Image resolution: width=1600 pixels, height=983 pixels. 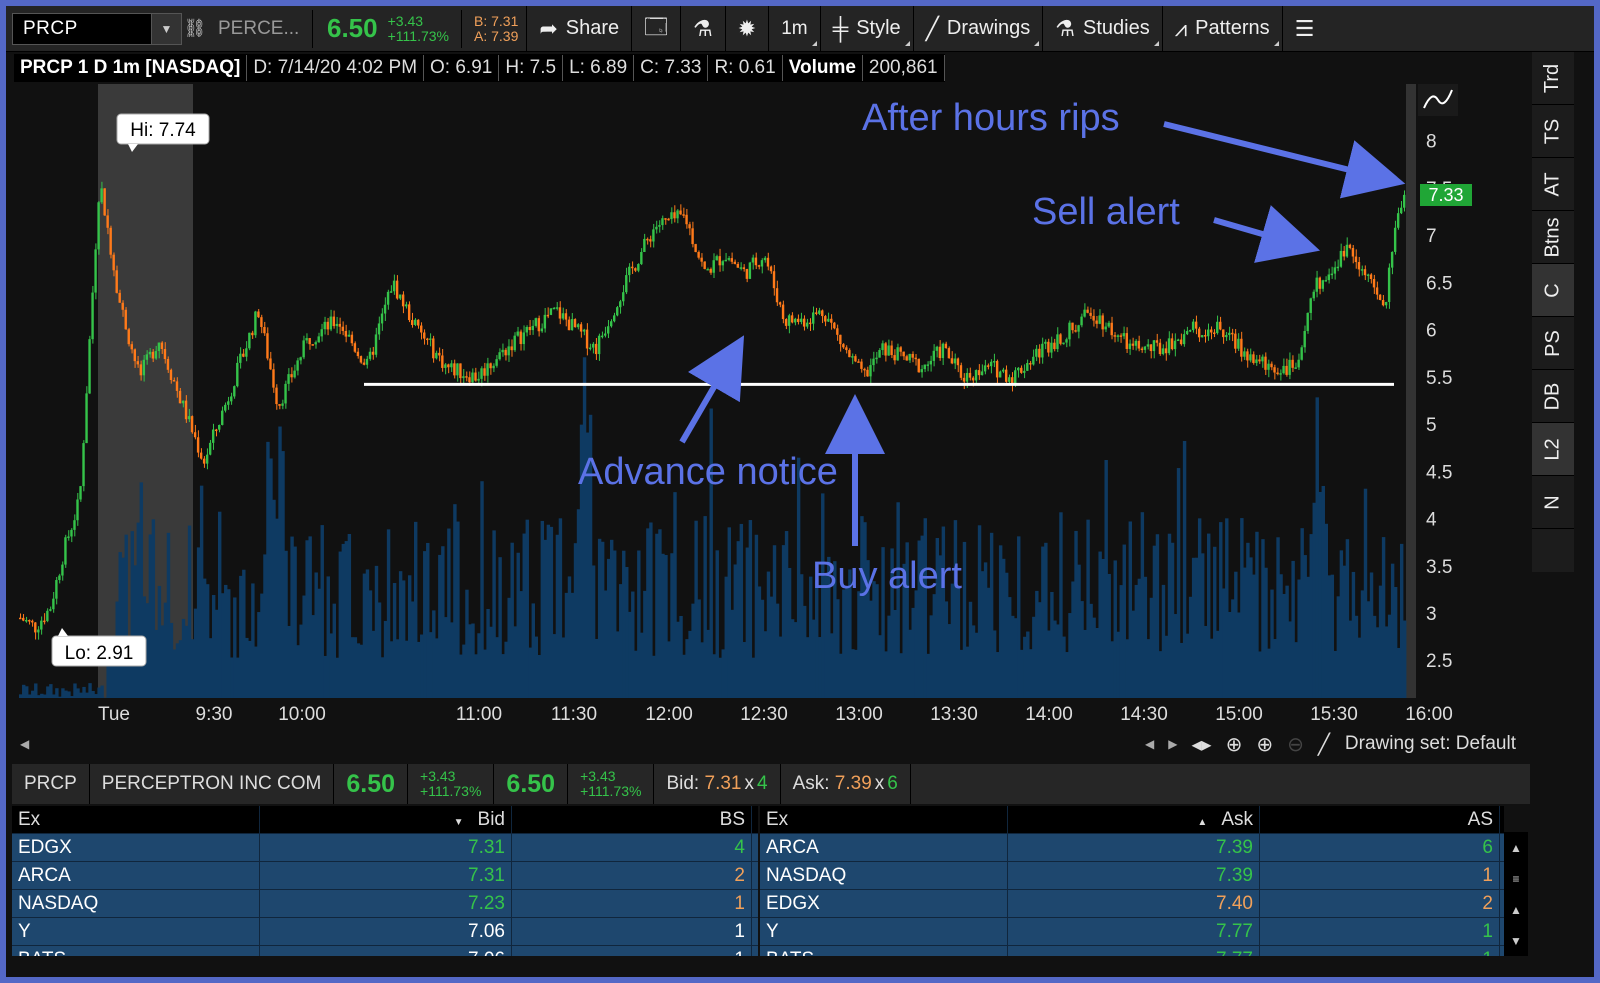 I want to click on drawing-set-selector: Drawing set: Default, so click(x=1430, y=744).